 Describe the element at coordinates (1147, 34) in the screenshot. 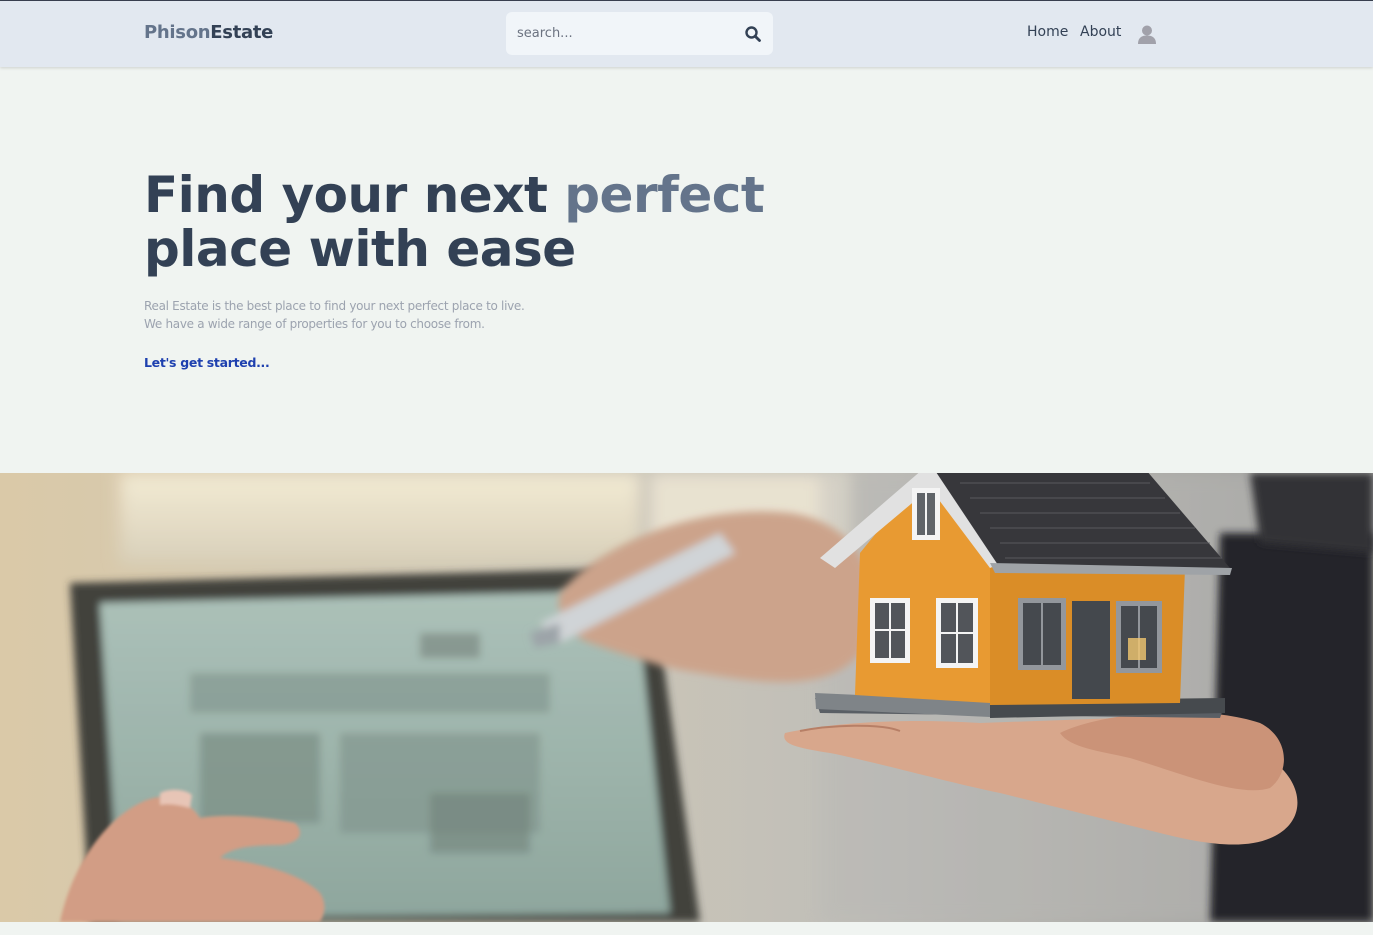

I see `user-avatar-icon` at that location.